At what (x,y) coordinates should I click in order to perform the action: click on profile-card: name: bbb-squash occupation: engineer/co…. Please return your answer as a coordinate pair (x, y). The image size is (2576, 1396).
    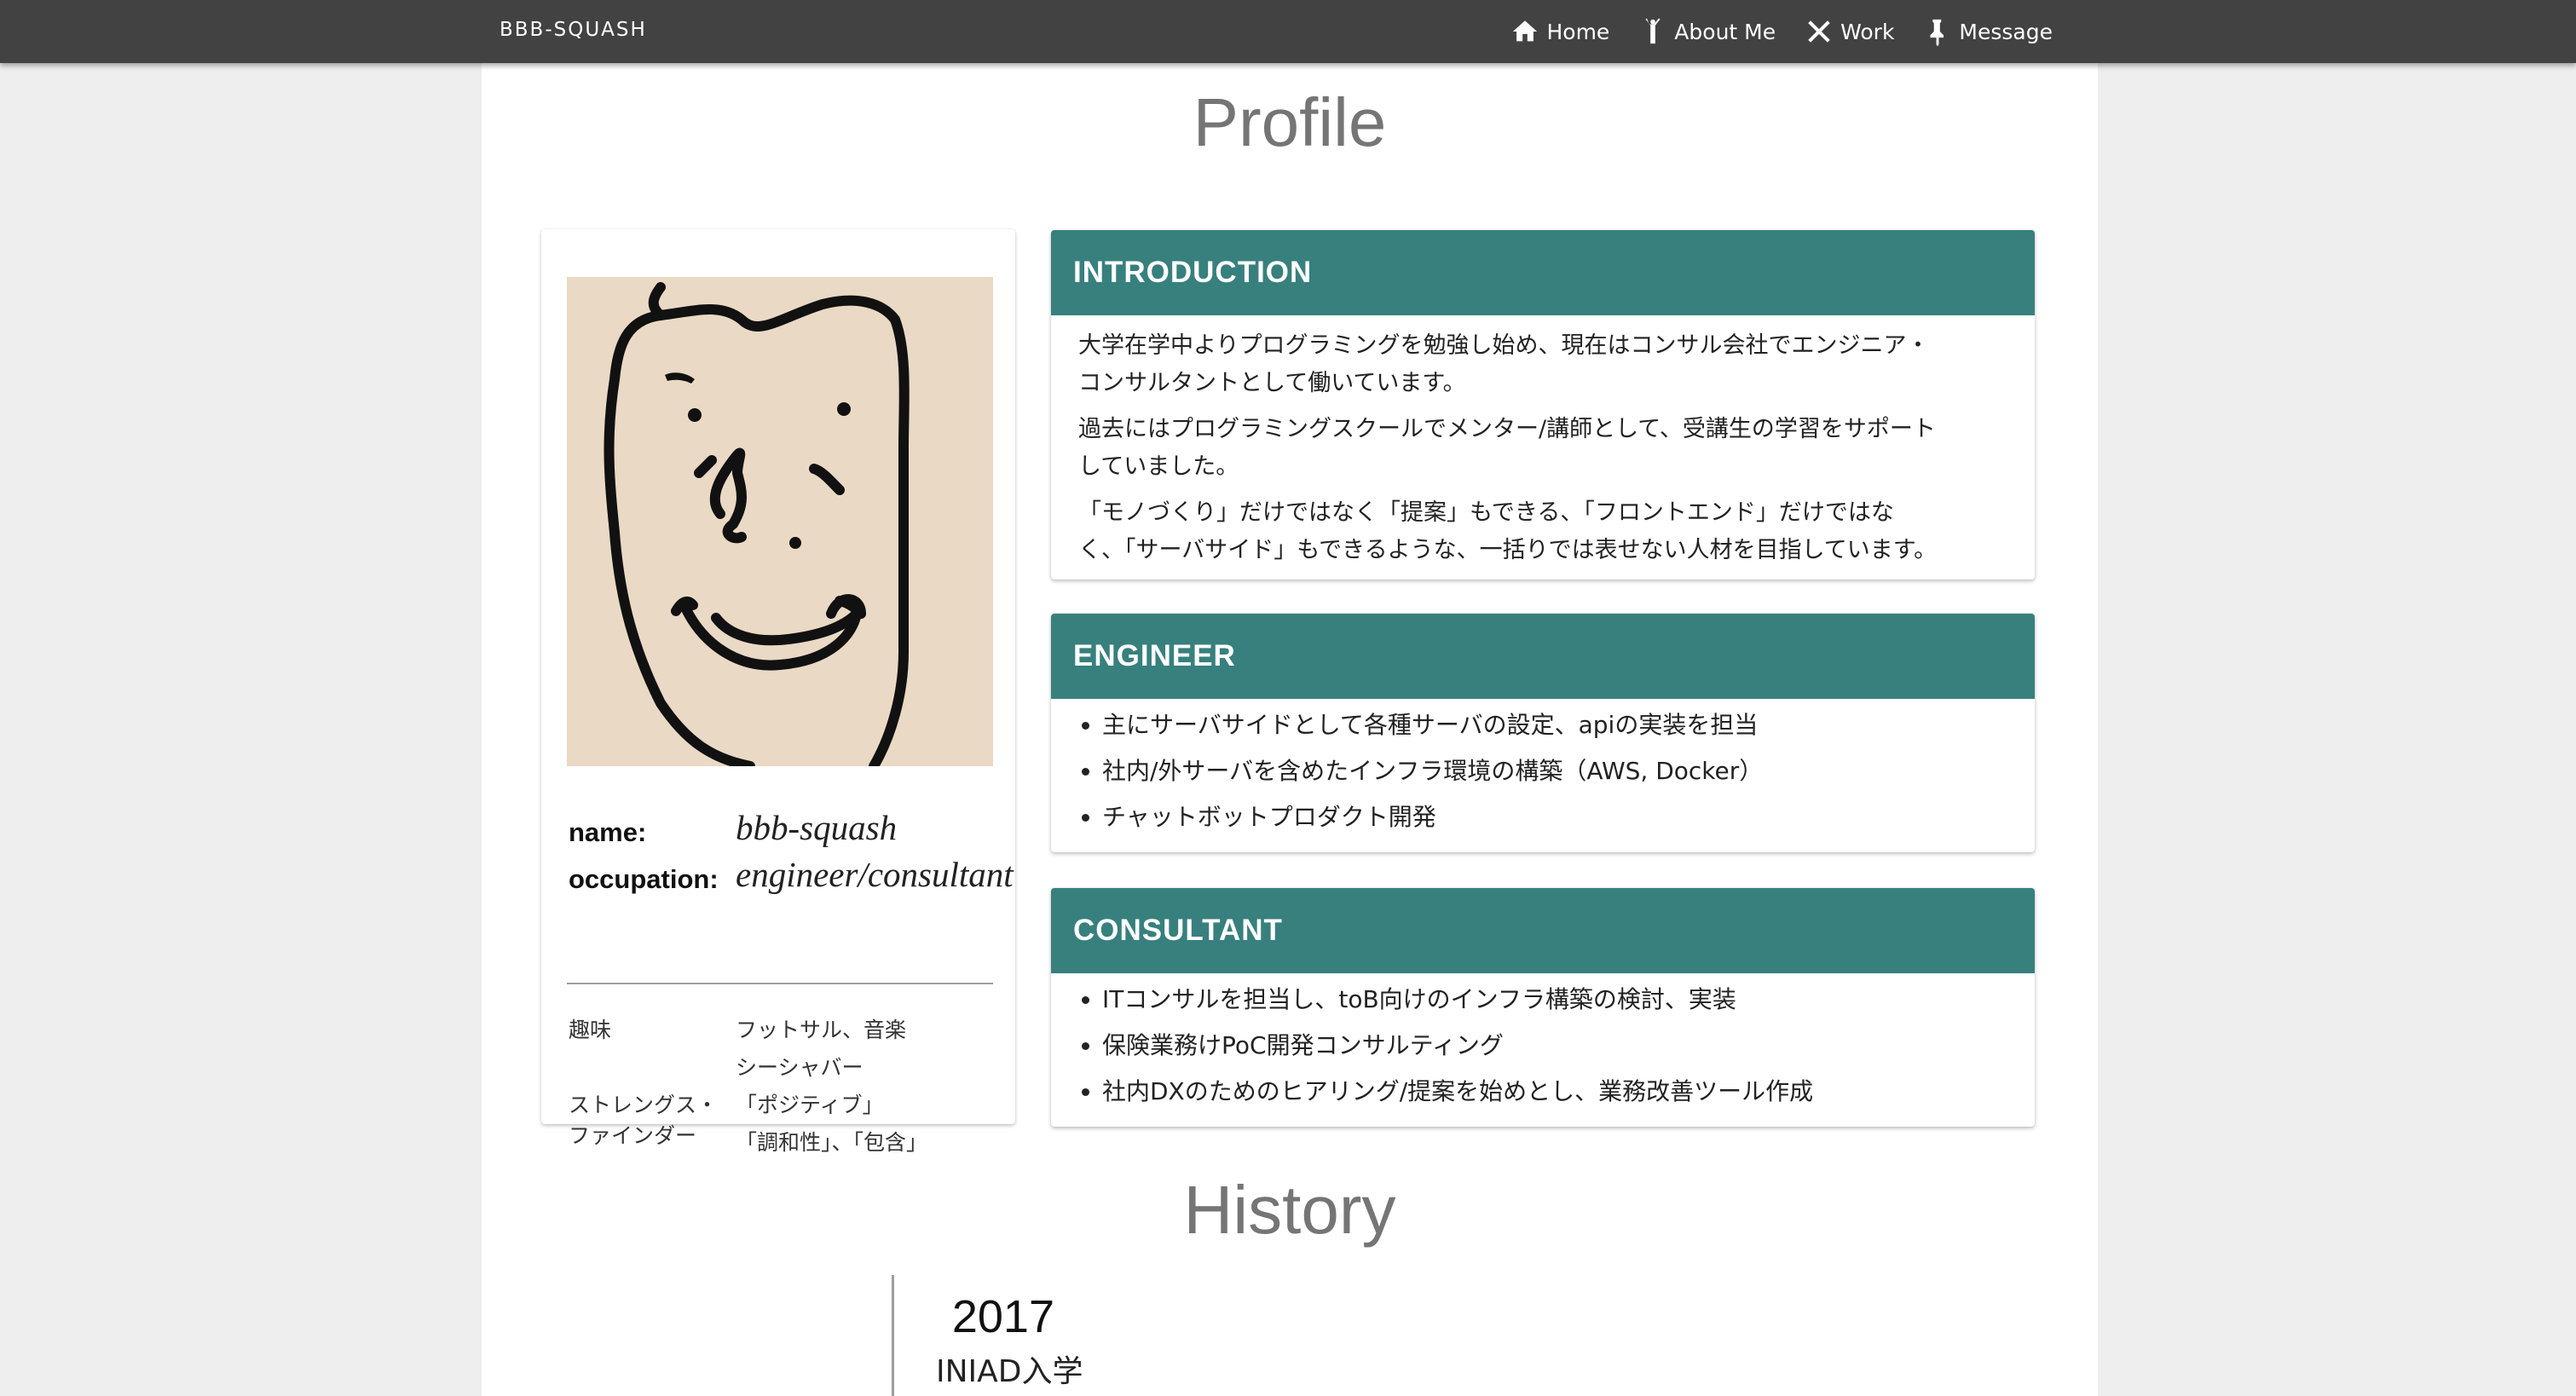
    Looking at the image, I should click on (778, 692).